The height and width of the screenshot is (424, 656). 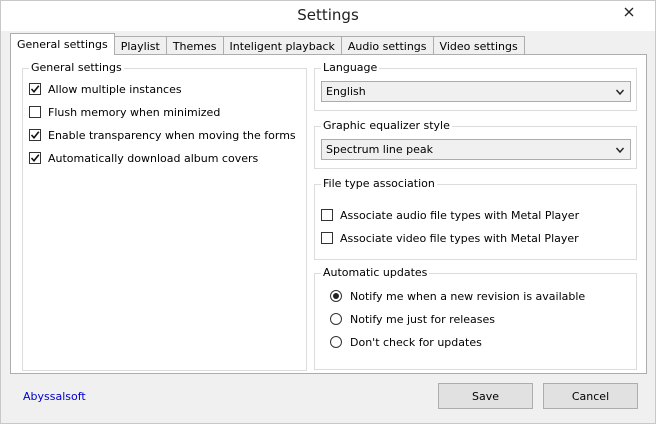 What do you see at coordinates (62, 44) in the screenshot?
I see `tab-general-settings: General settings` at bounding box center [62, 44].